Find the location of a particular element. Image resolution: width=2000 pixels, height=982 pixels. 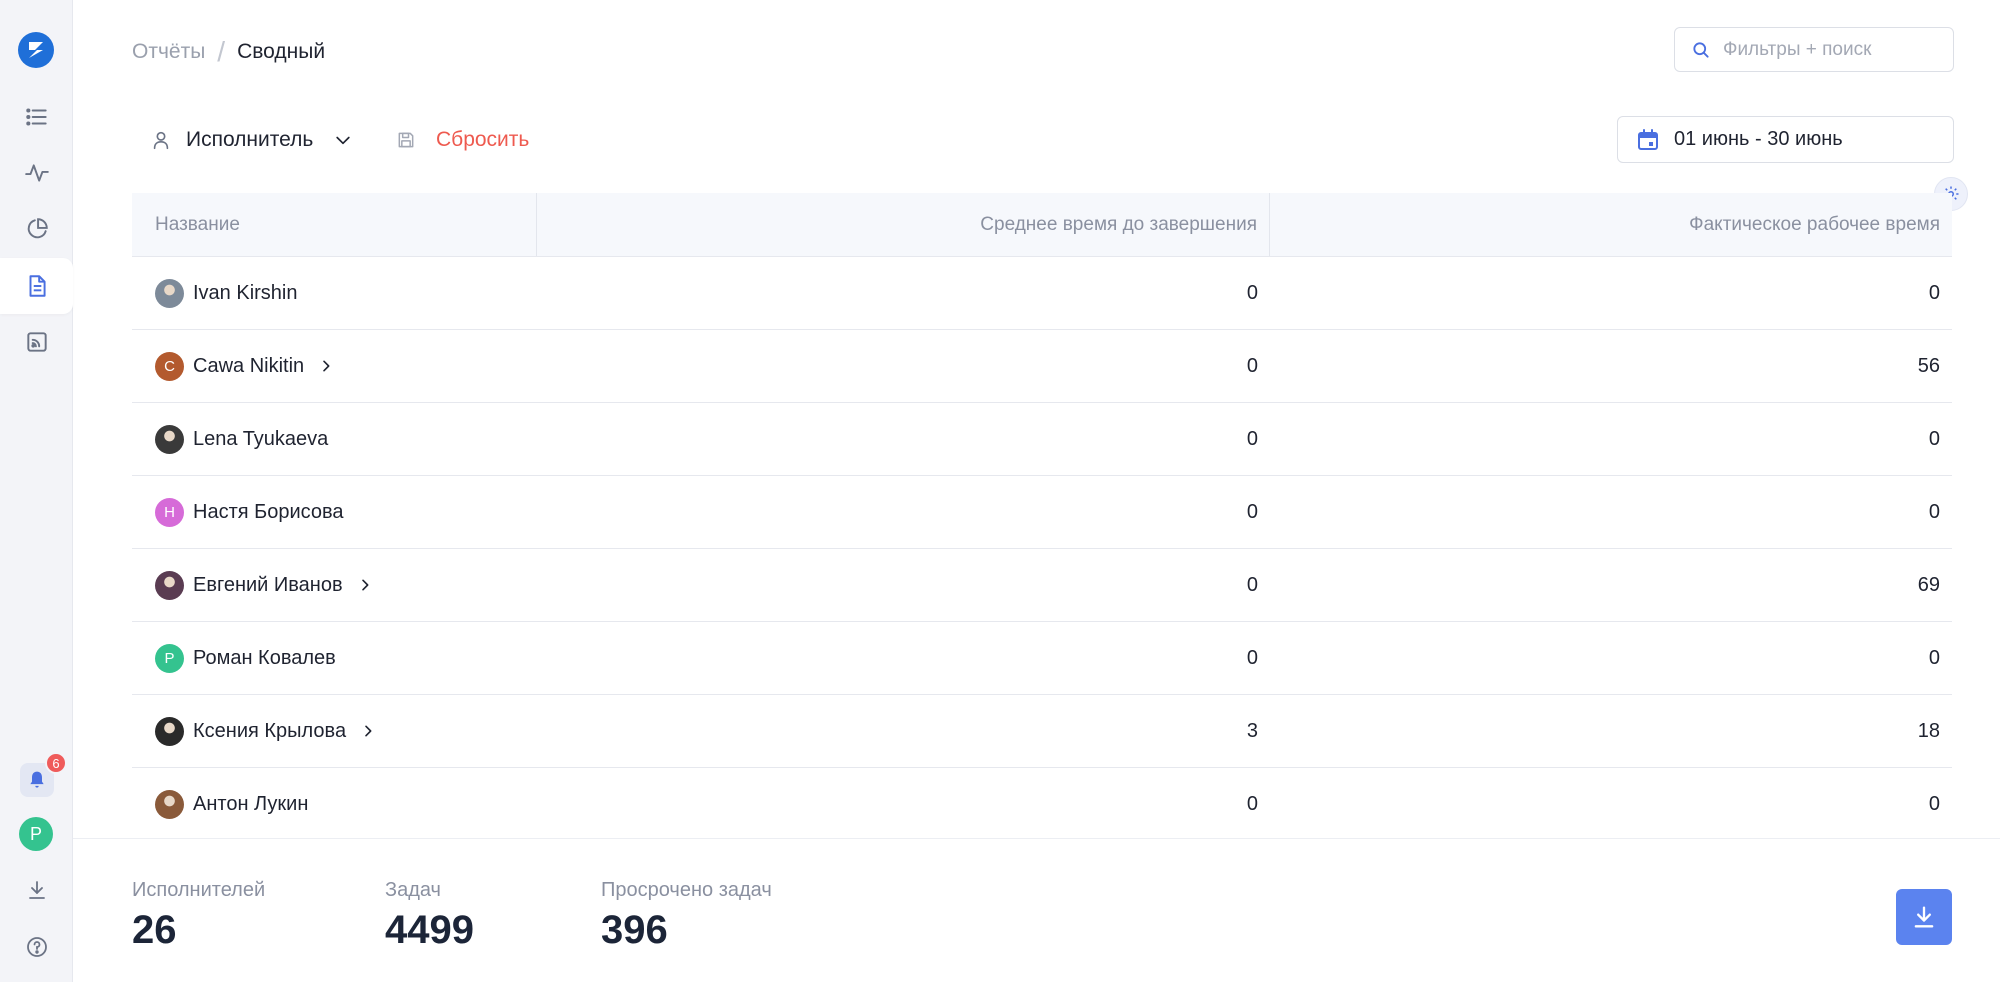

nav-analytics is located at coordinates (36, 229).